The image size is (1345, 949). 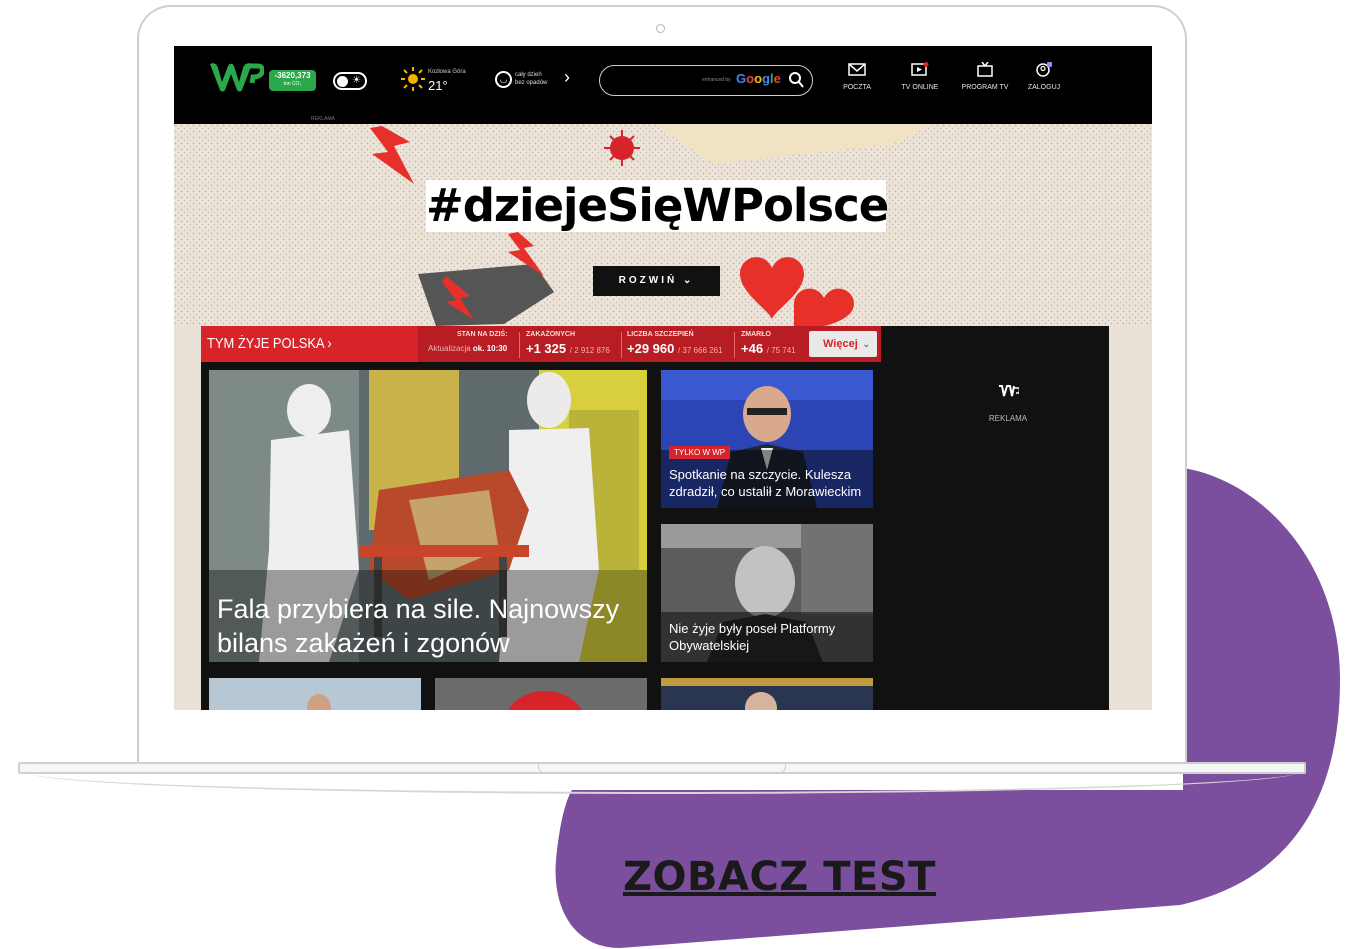 What do you see at coordinates (438, 85) in the screenshot?
I see `weather-temperature: 21°` at bounding box center [438, 85].